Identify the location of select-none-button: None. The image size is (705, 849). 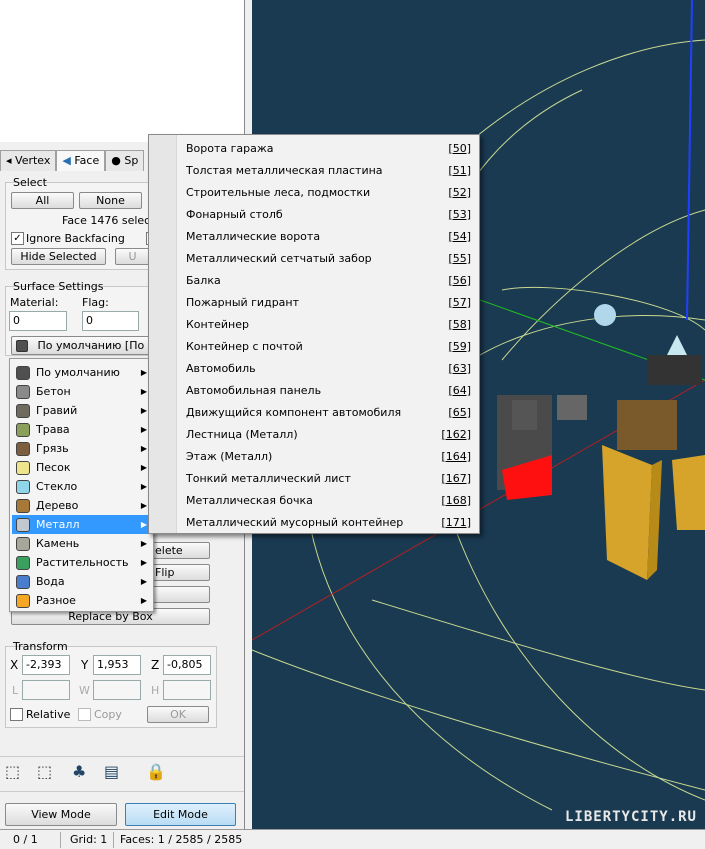
(110, 200).